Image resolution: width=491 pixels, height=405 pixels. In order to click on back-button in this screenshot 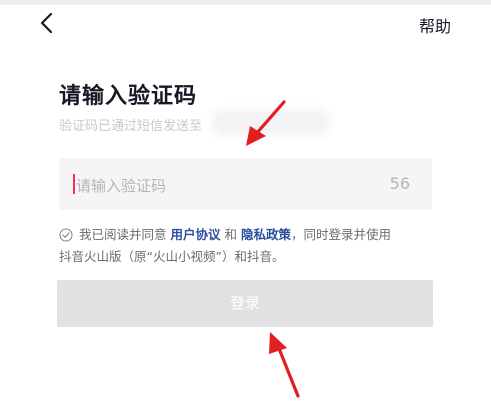, I will do `click(49, 23)`.